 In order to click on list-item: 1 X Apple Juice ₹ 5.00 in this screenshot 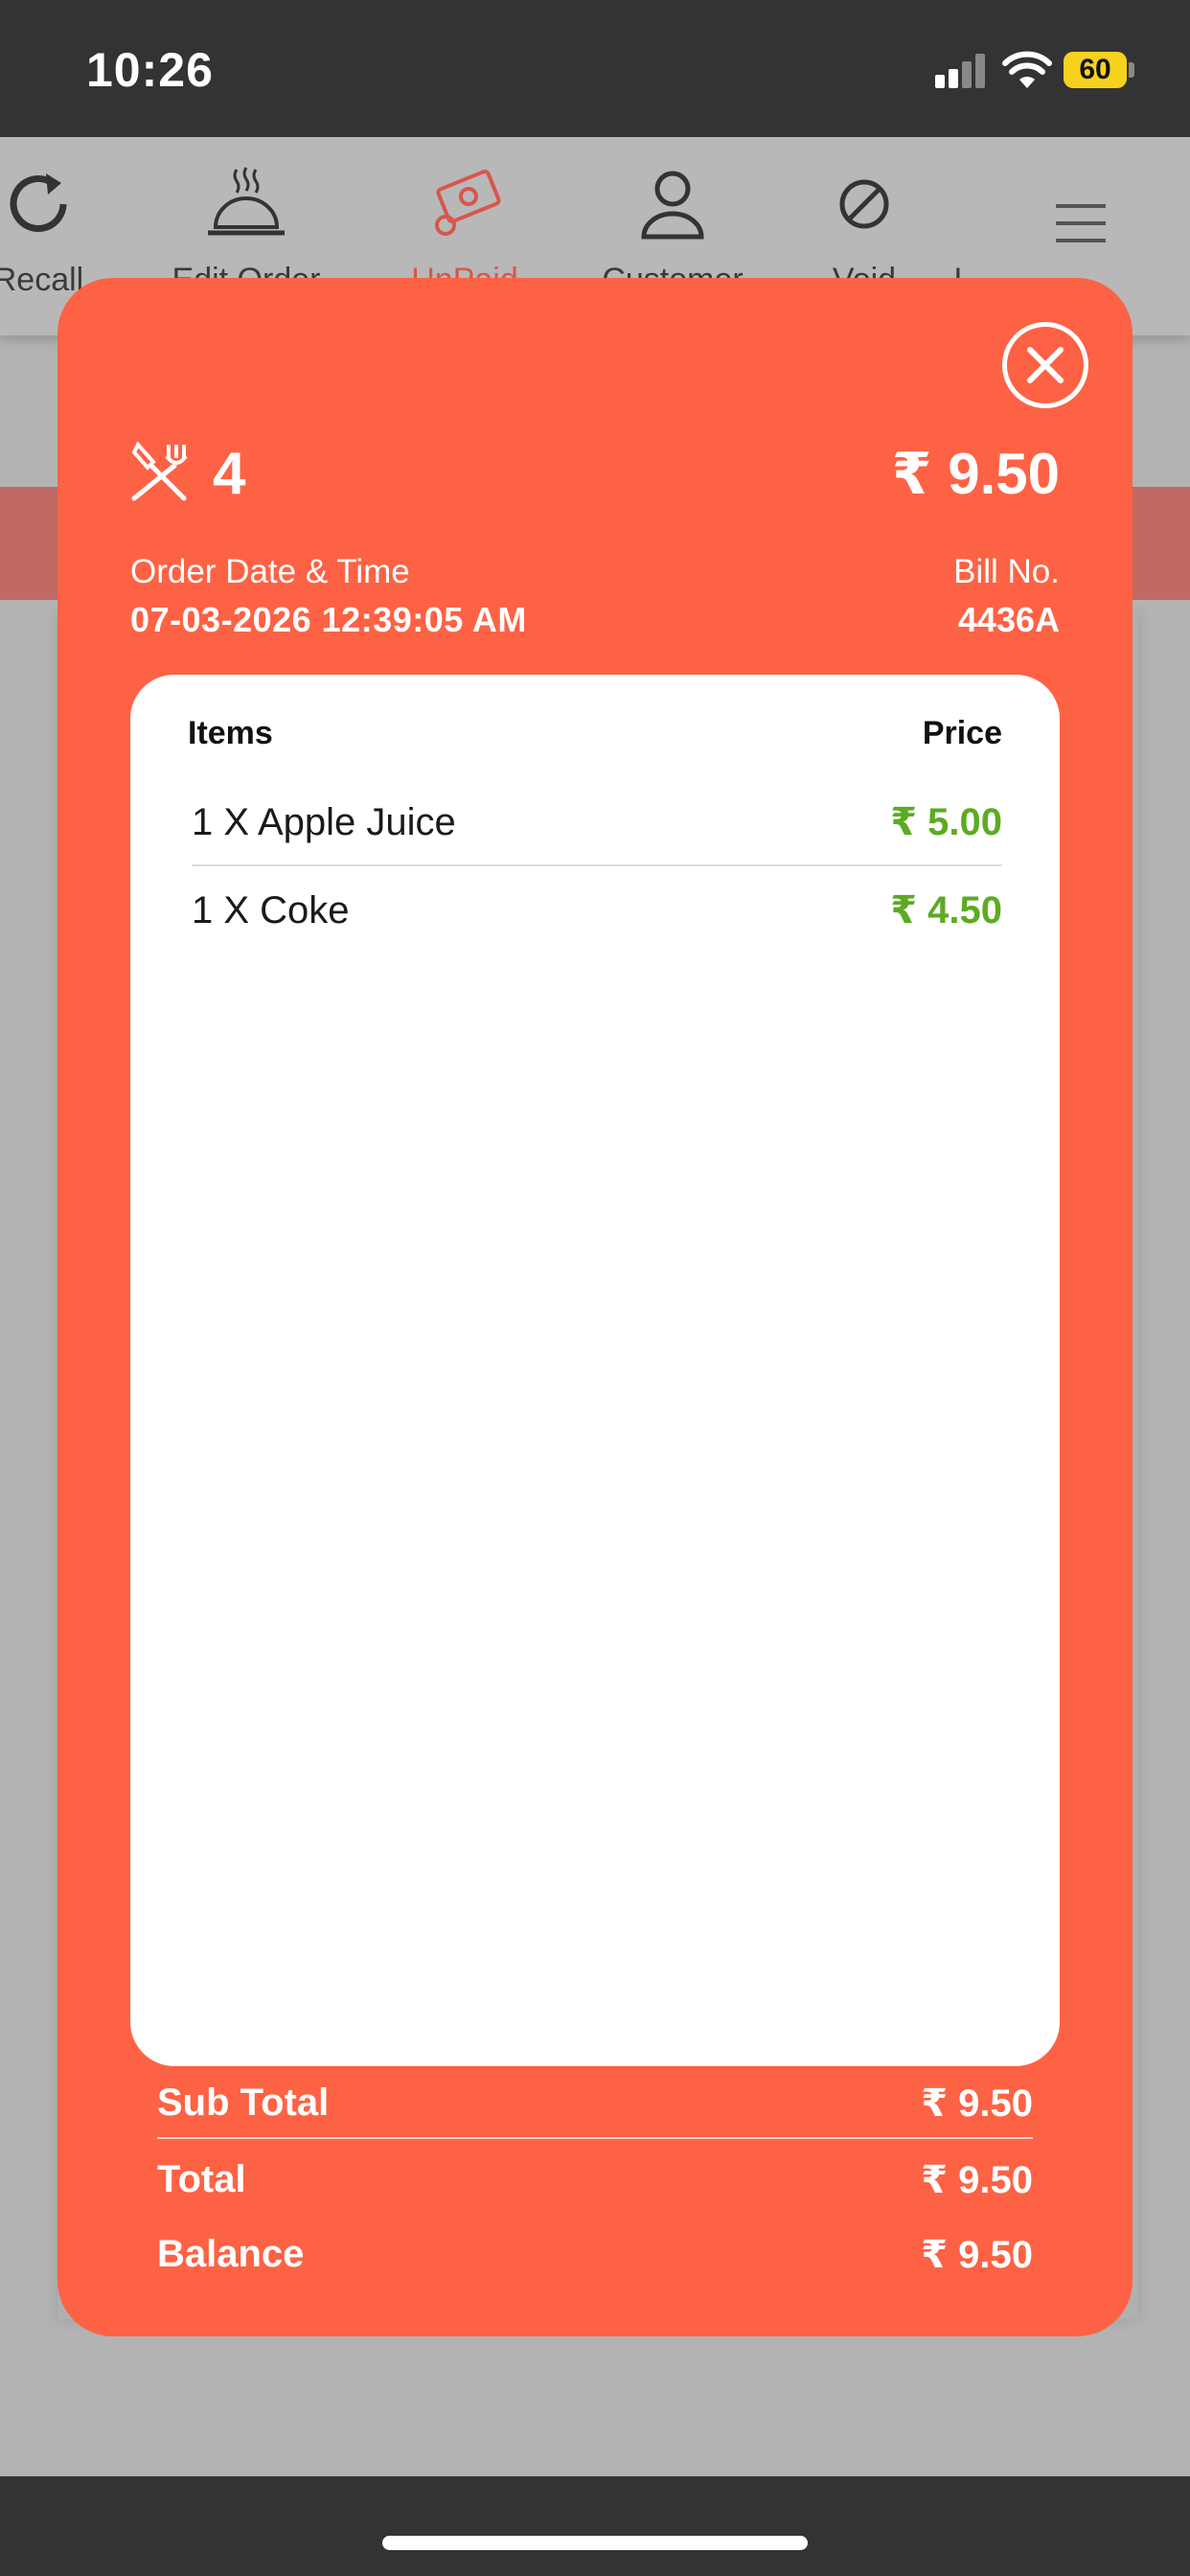, I will do `click(597, 823)`.